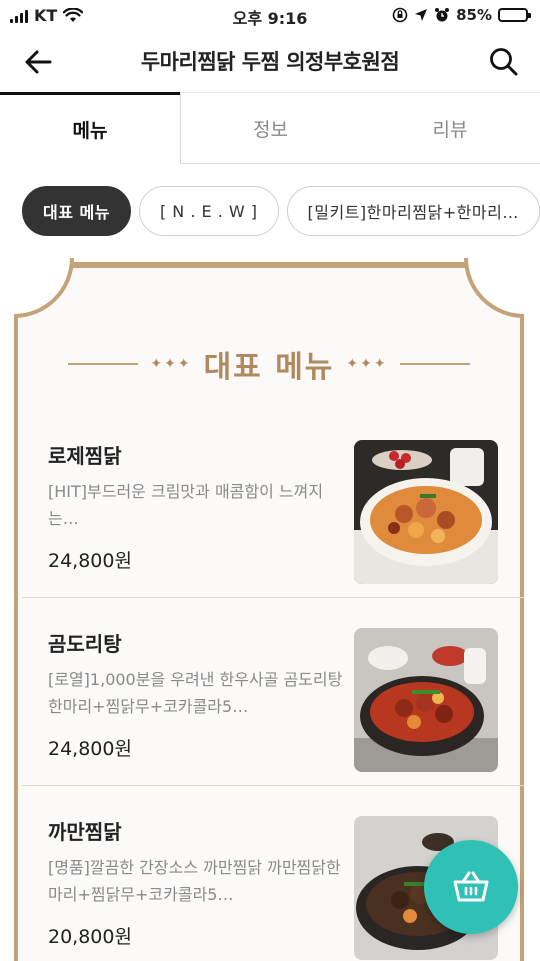 This screenshot has width=540, height=961. What do you see at coordinates (90, 128) in the screenshot?
I see `tab-menu: 메뉴` at bounding box center [90, 128].